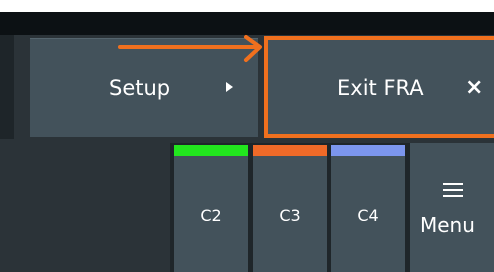 The image size is (494, 272). What do you see at coordinates (290, 215) in the screenshot?
I see `channel-label: C3` at bounding box center [290, 215].